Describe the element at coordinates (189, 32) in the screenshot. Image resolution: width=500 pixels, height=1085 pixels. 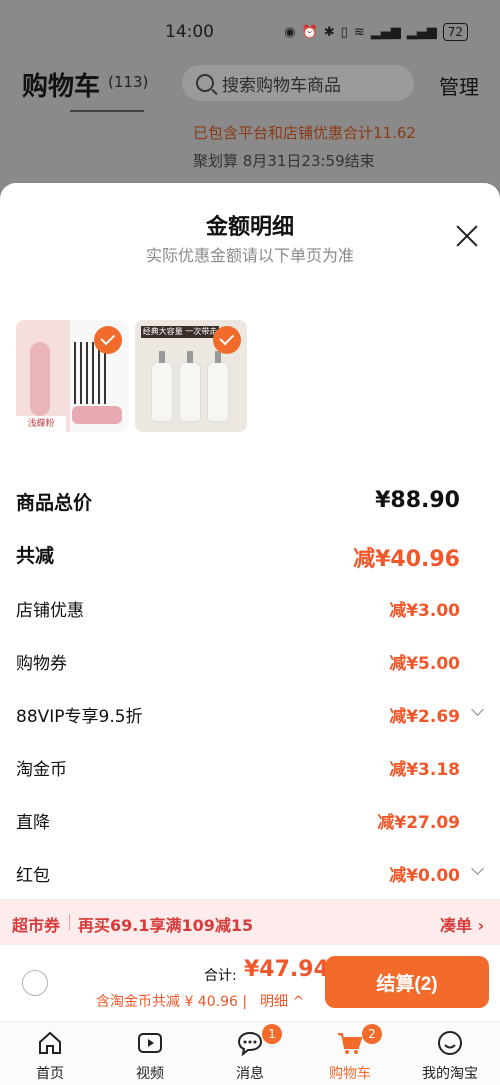
I see `status-time: 14:00` at that location.